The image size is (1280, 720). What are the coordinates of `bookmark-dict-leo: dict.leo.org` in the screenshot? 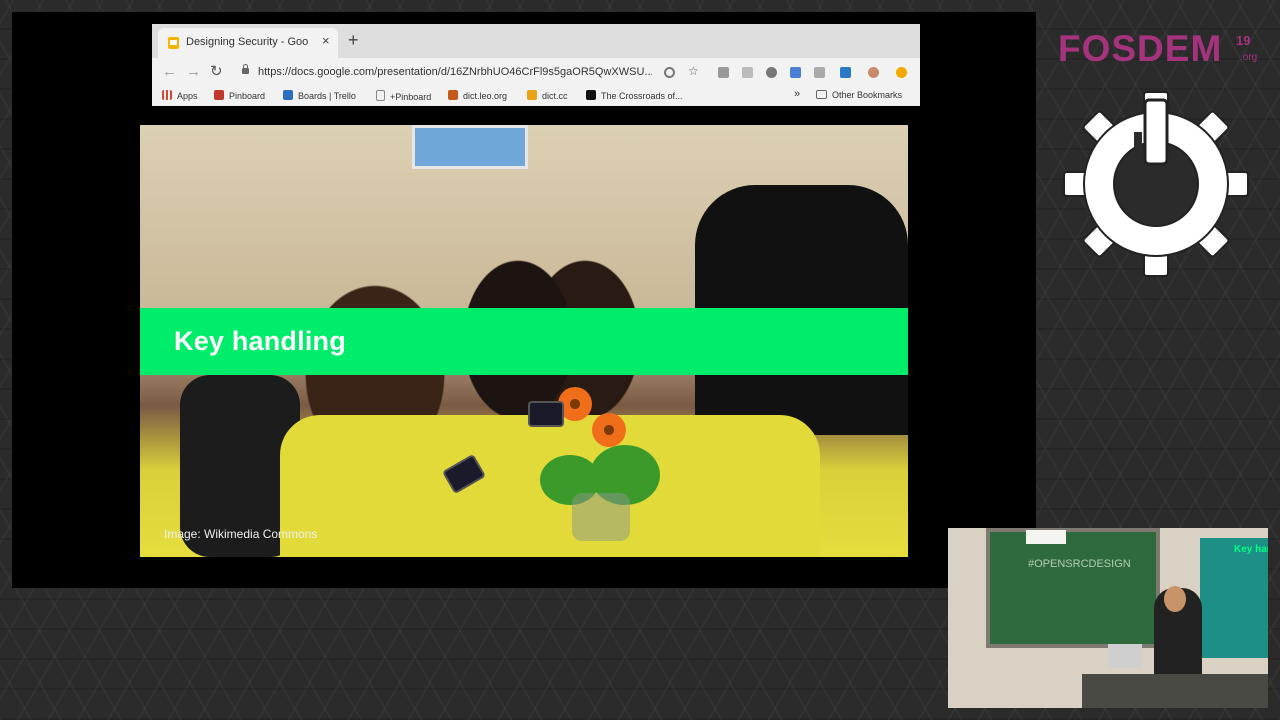 It's located at (477, 95).